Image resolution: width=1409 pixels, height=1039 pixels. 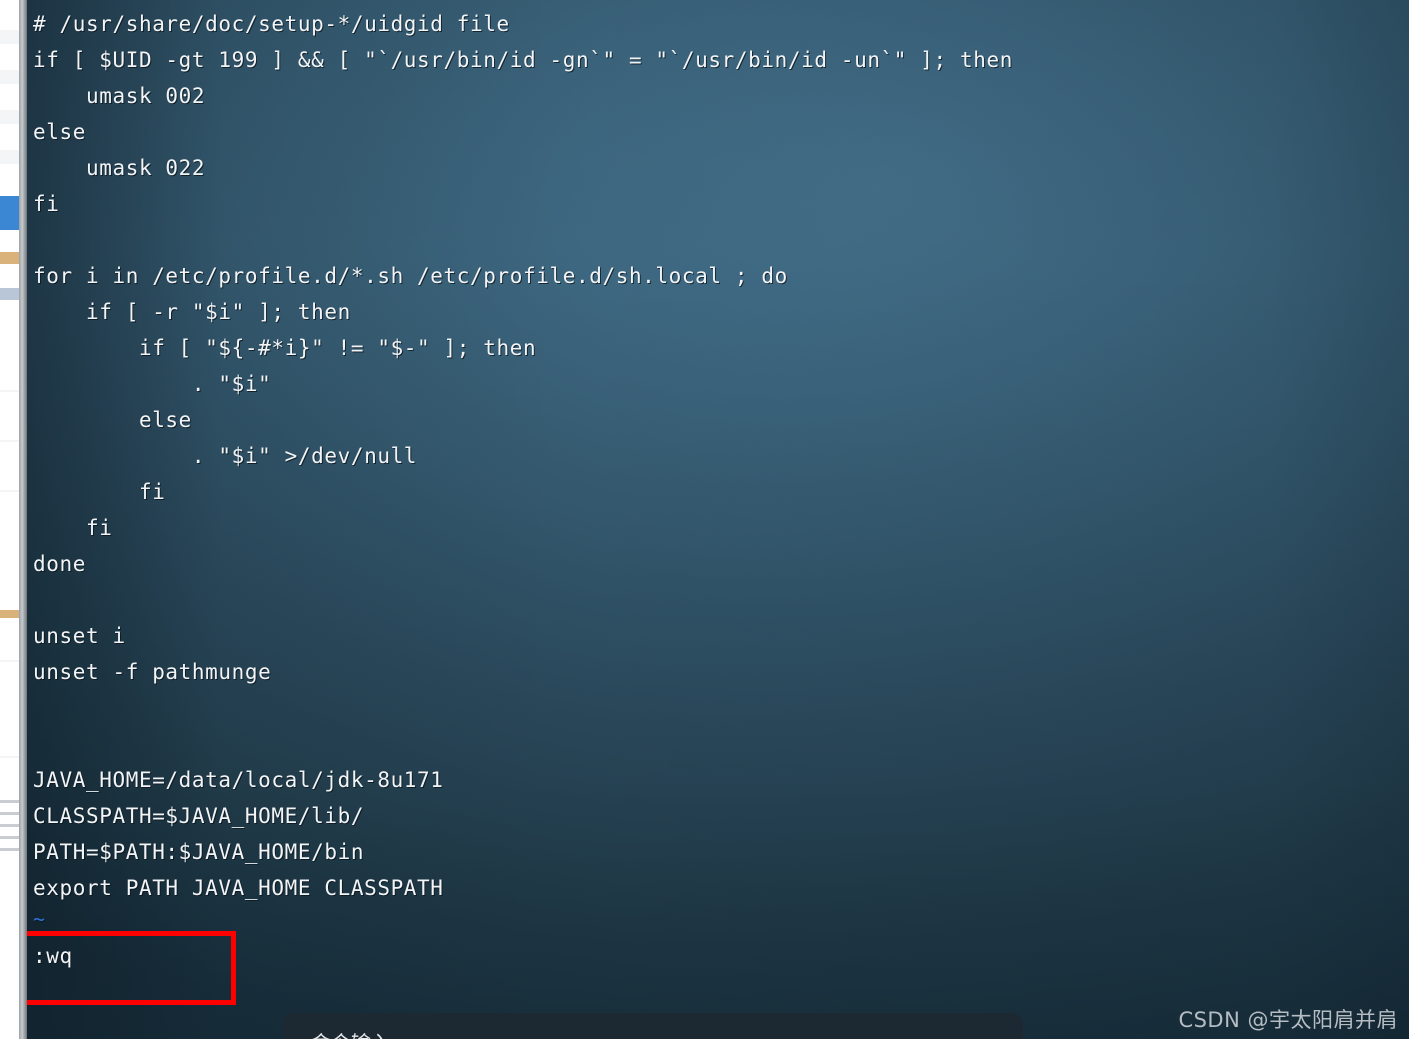 What do you see at coordinates (238, 888) in the screenshot?
I see `code-line: export PATH JAVA_HOME CLASSPATH` at bounding box center [238, 888].